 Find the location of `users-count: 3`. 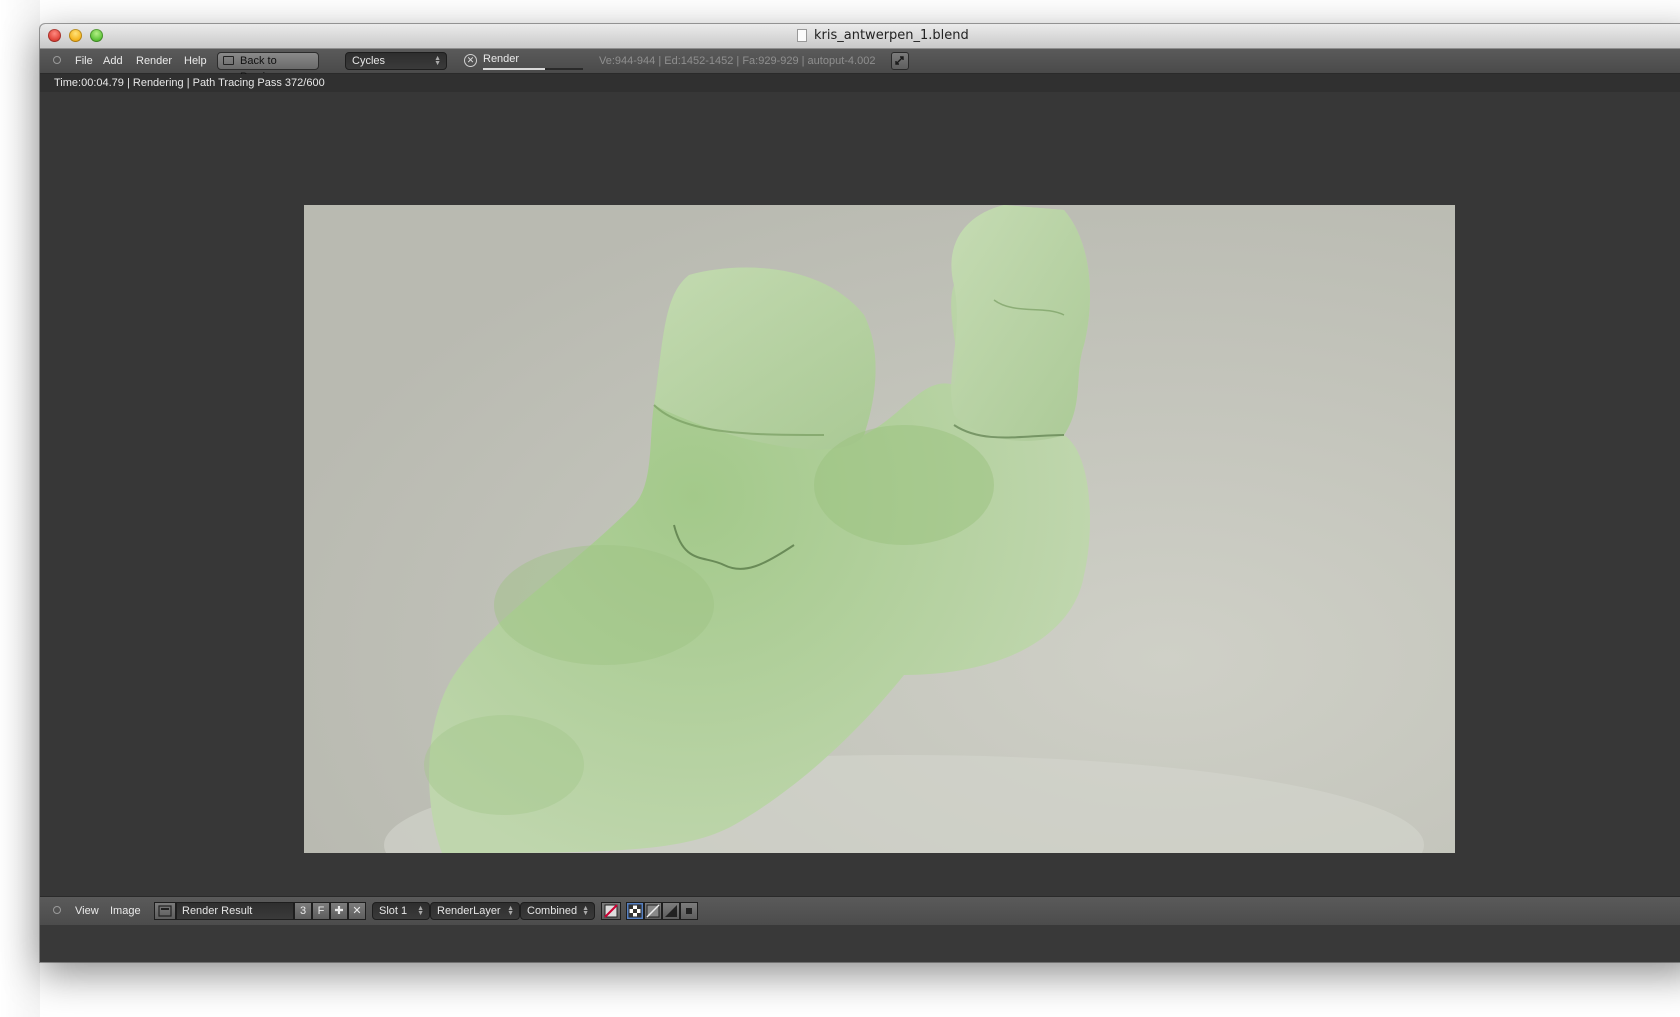

users-count: 3 is located at coordinates (303, 911).